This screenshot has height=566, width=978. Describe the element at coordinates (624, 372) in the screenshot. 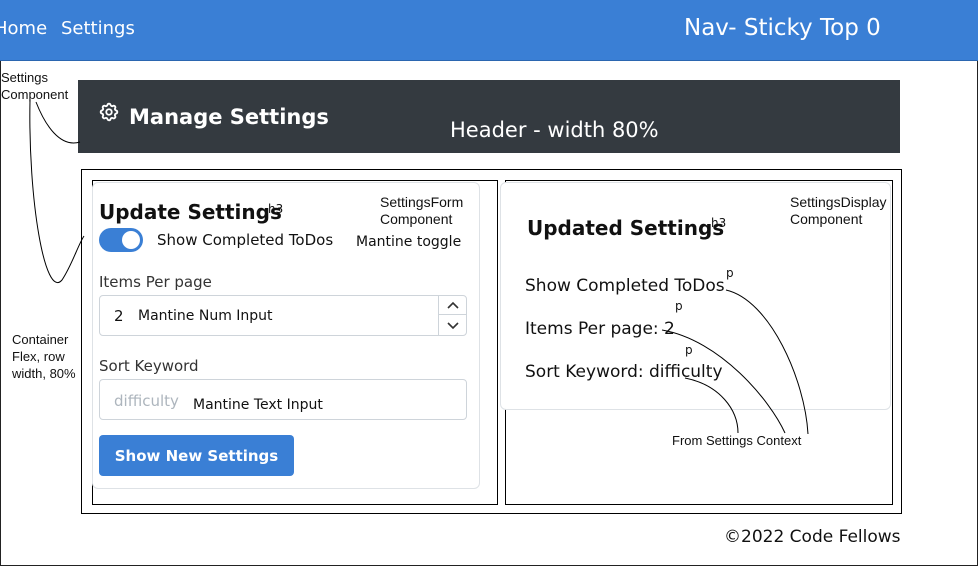

I see `display-sort-keyword: Sort Keyword: difficulty` at that location.